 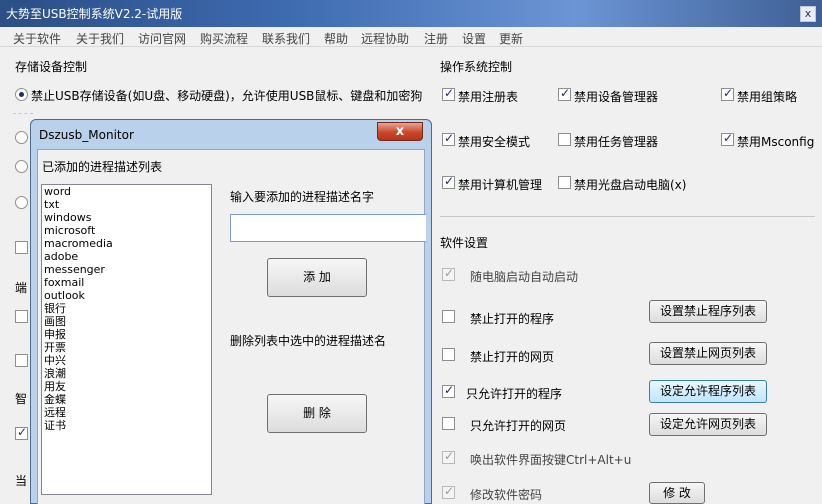 What do you see at coordinates (162, 38) in the screenshot?
I see `menu-official-site: 访问官网` at bounding box center [162, 38].